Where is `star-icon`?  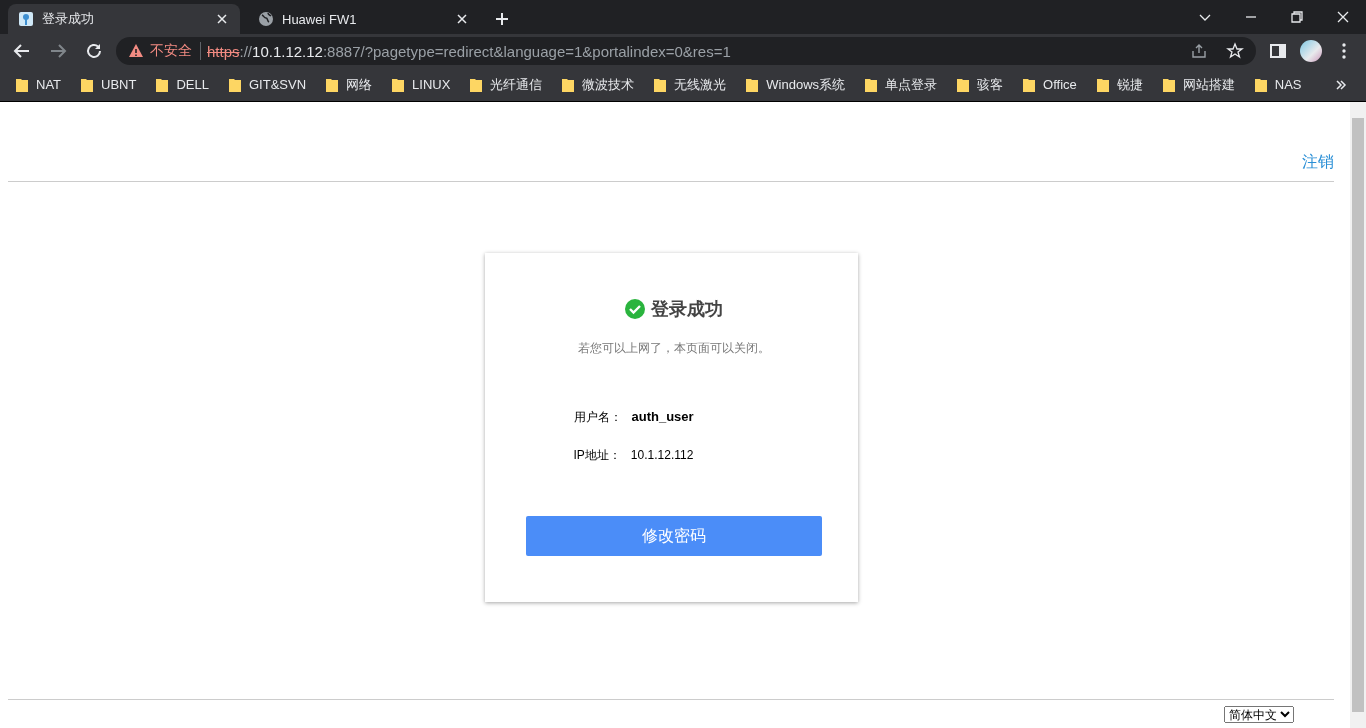
star-icon is located at coordinates (1235, 51).